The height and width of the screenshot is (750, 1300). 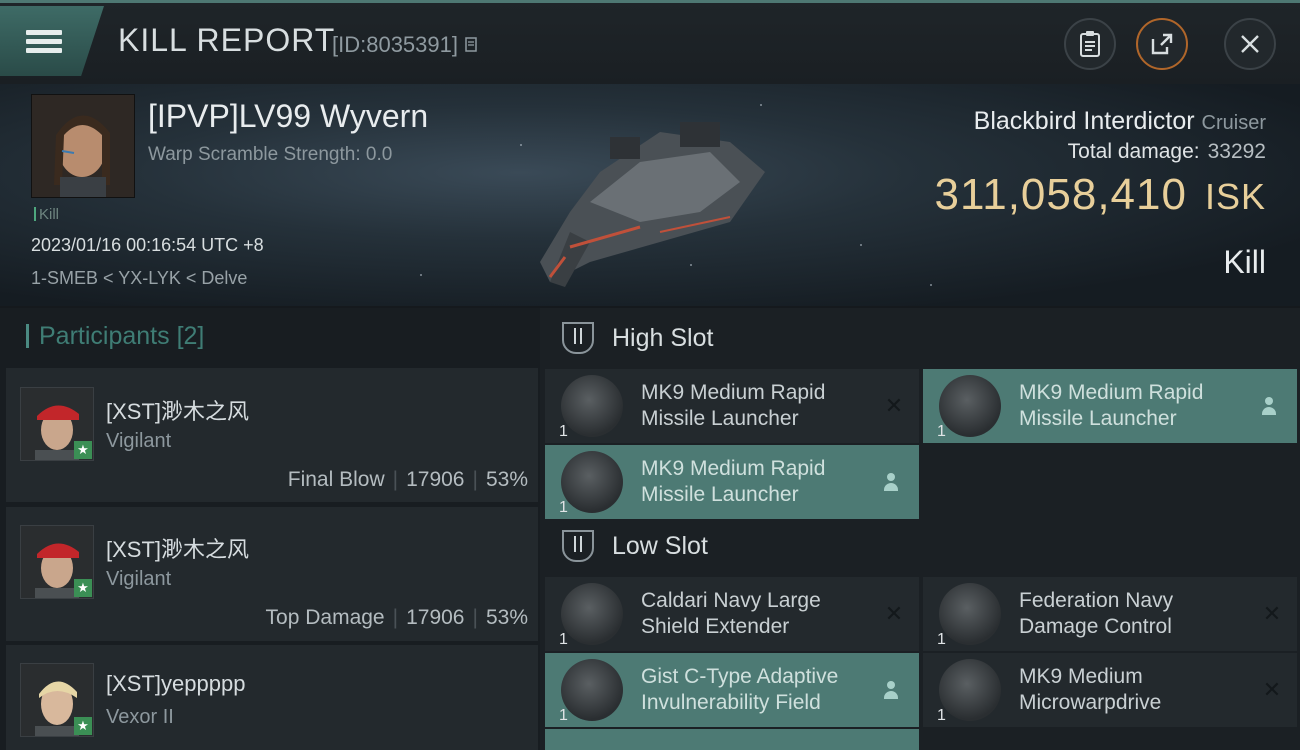 I want to click on isk-amount: 311,058,410, so click(x=1060, y=194).